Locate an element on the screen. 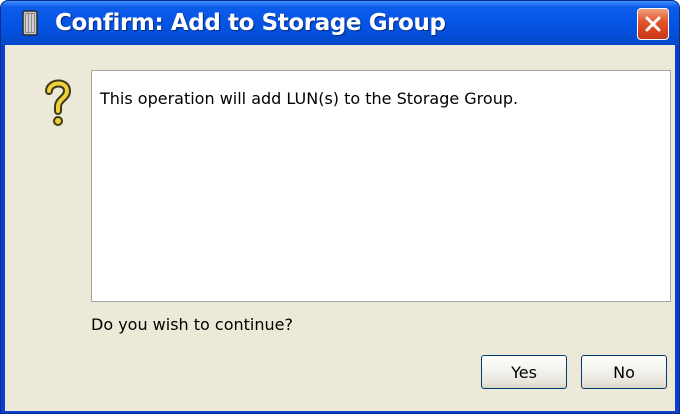  close-x-icon is located at coordinates (653, 24).